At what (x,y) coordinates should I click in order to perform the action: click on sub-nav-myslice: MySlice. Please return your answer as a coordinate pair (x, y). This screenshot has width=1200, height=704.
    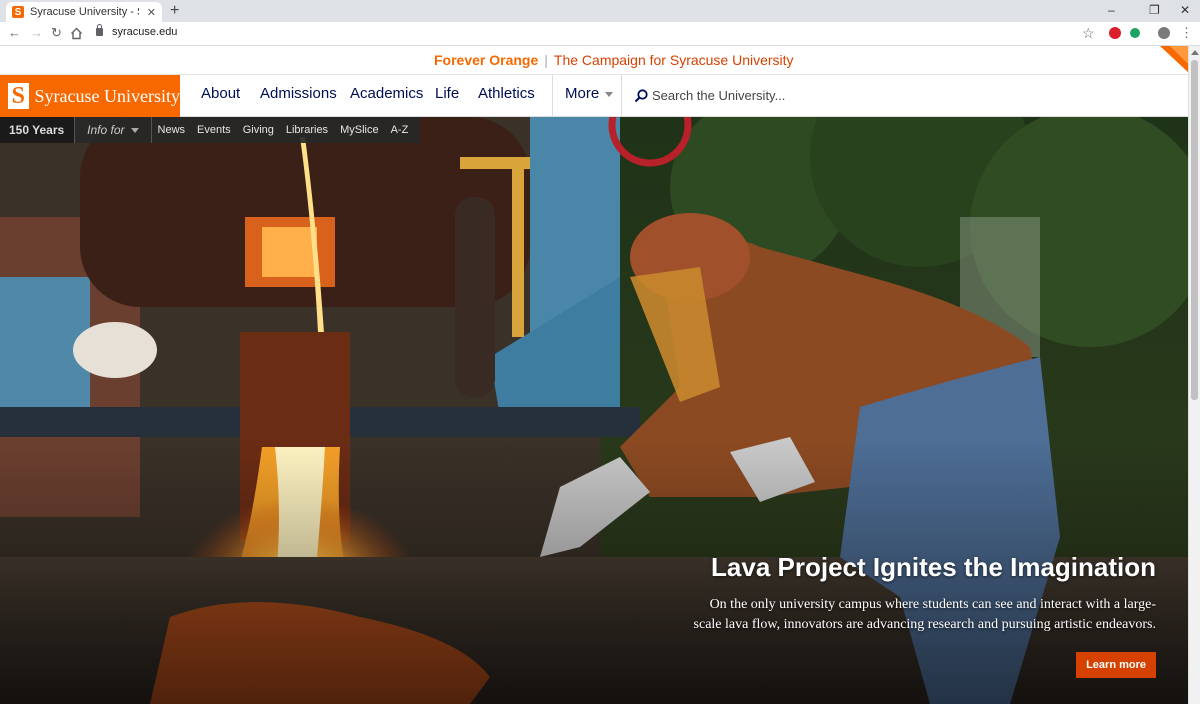
    Looking at the image, I should click on (359, 130).